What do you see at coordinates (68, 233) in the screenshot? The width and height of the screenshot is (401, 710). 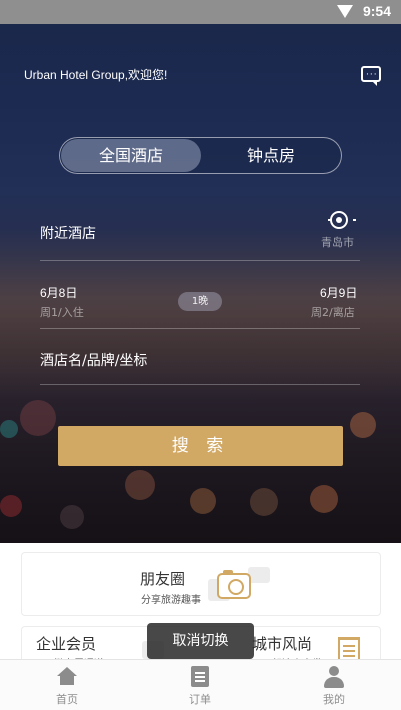 I see `nearby-hotels-field: 附近酒店` at bounding box center [68, 233].